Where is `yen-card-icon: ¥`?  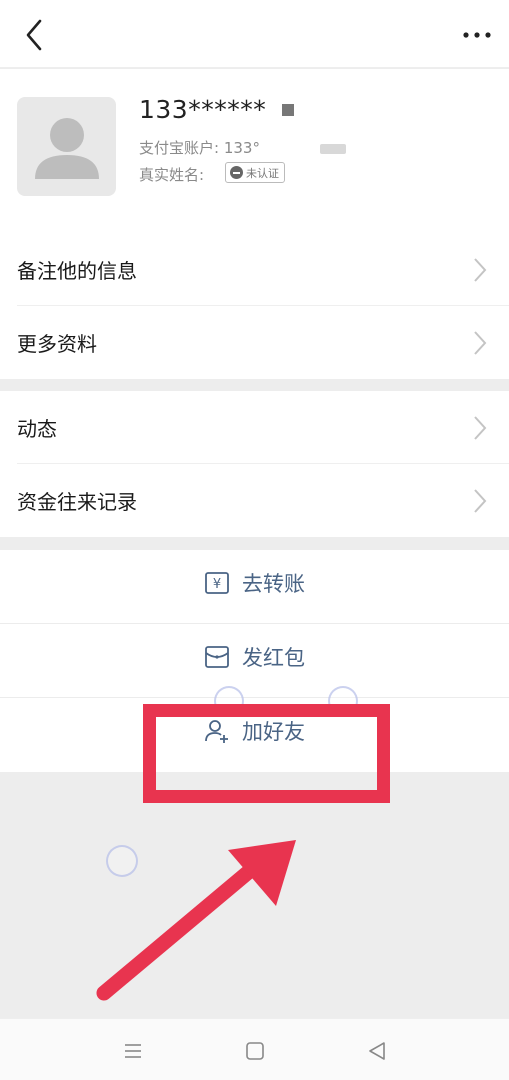 yen-card-icon: ¥ is located at coordinates (217, 583).